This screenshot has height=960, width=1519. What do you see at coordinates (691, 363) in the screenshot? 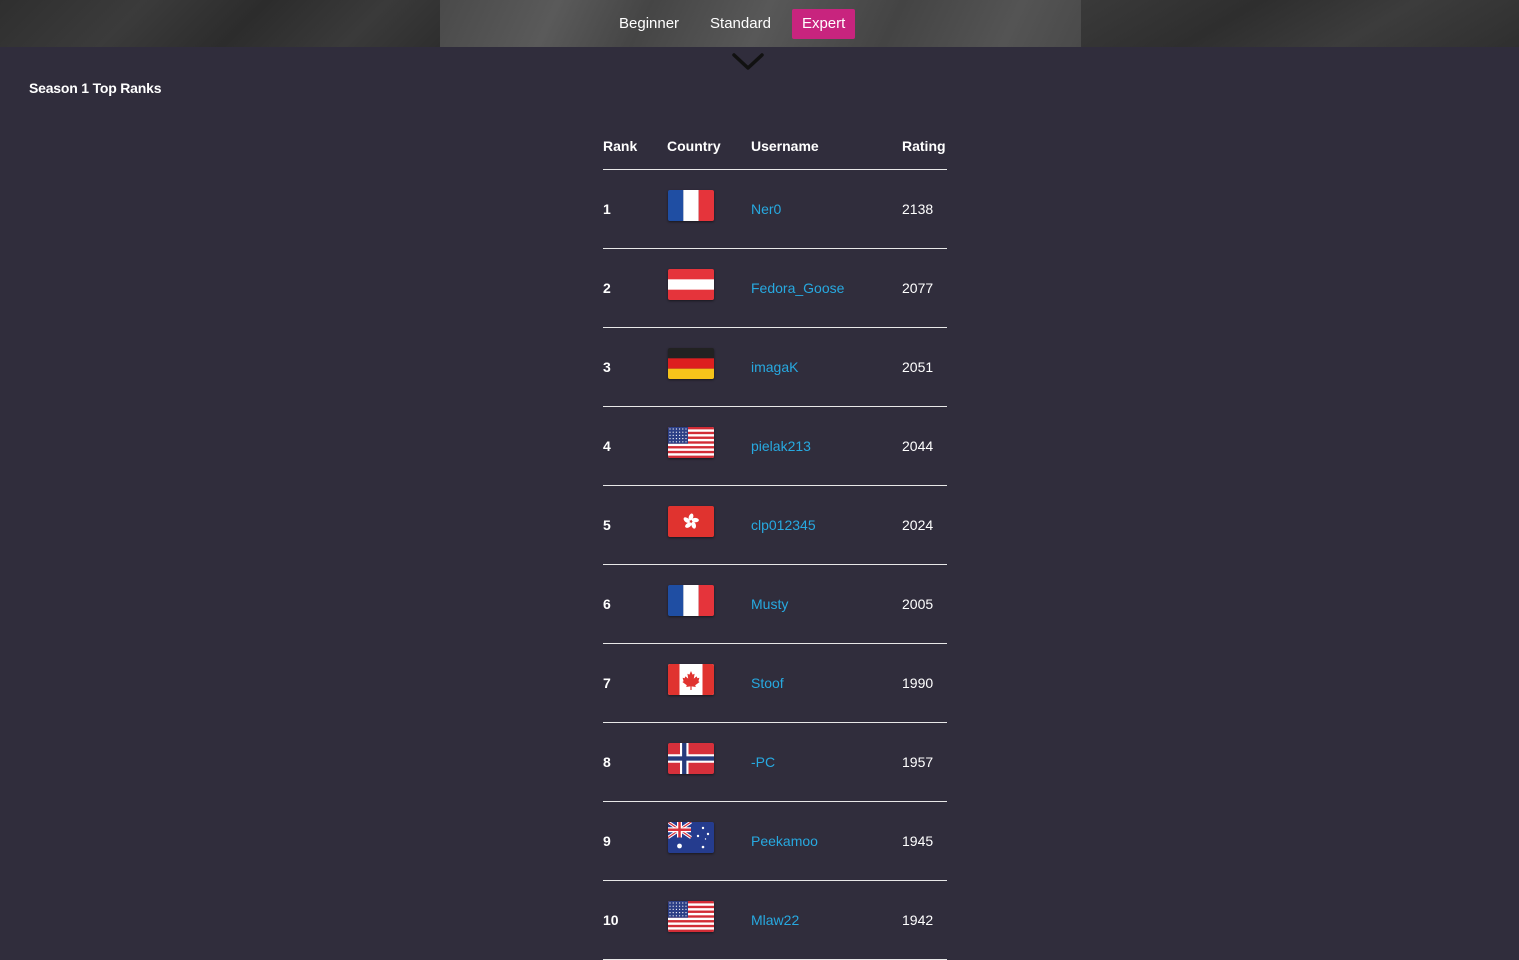
I see `germany-flag-icon` at bounding box center [691, 363].